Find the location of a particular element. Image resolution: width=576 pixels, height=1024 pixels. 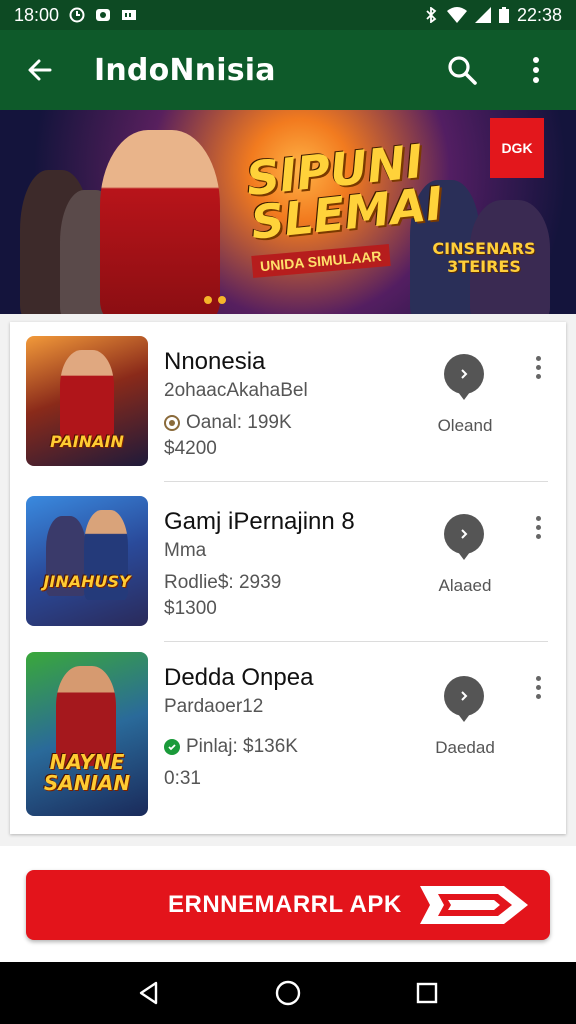

arrow-right-icon is located at coordinates (474, 905).